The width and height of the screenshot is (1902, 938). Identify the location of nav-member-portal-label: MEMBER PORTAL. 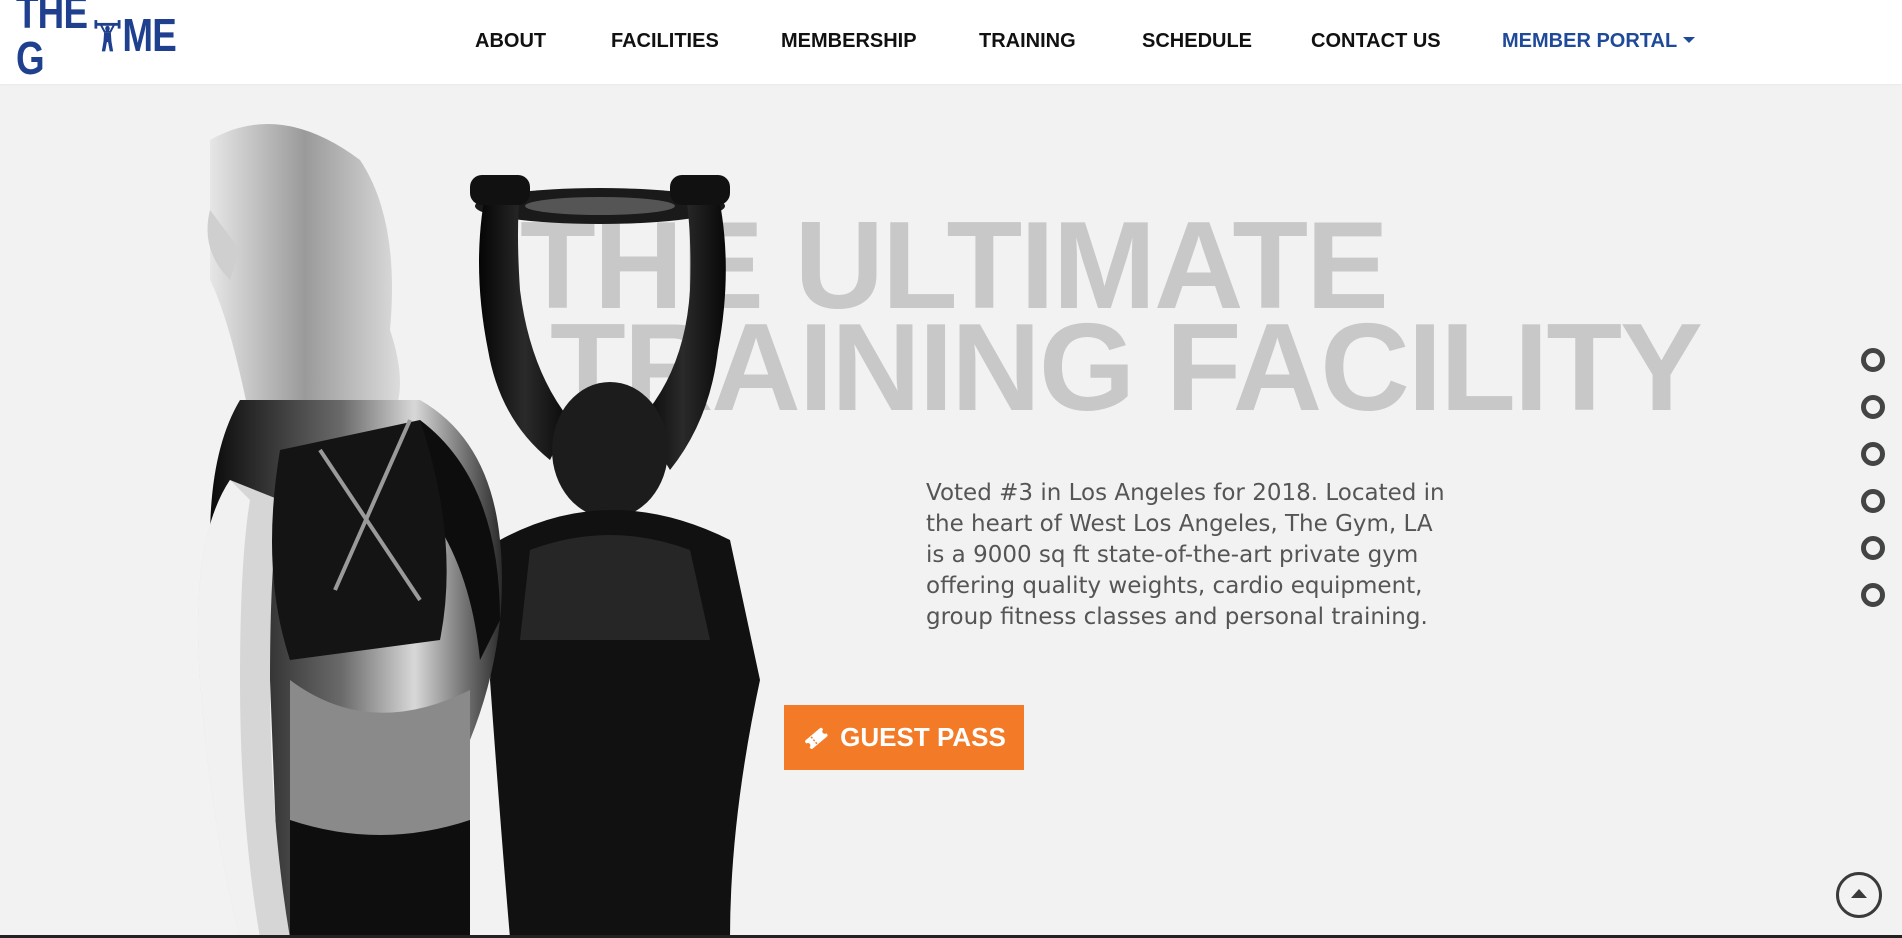
(1590, 41).